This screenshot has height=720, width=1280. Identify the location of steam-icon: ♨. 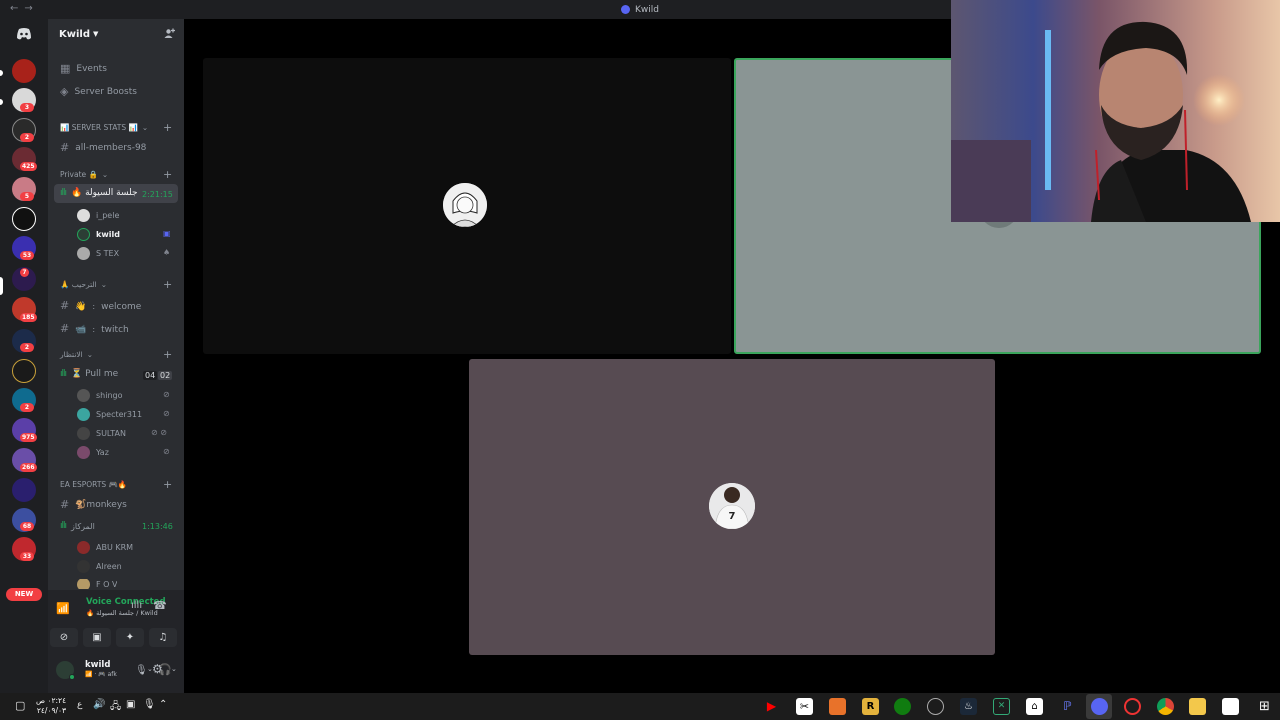
(968, 706).